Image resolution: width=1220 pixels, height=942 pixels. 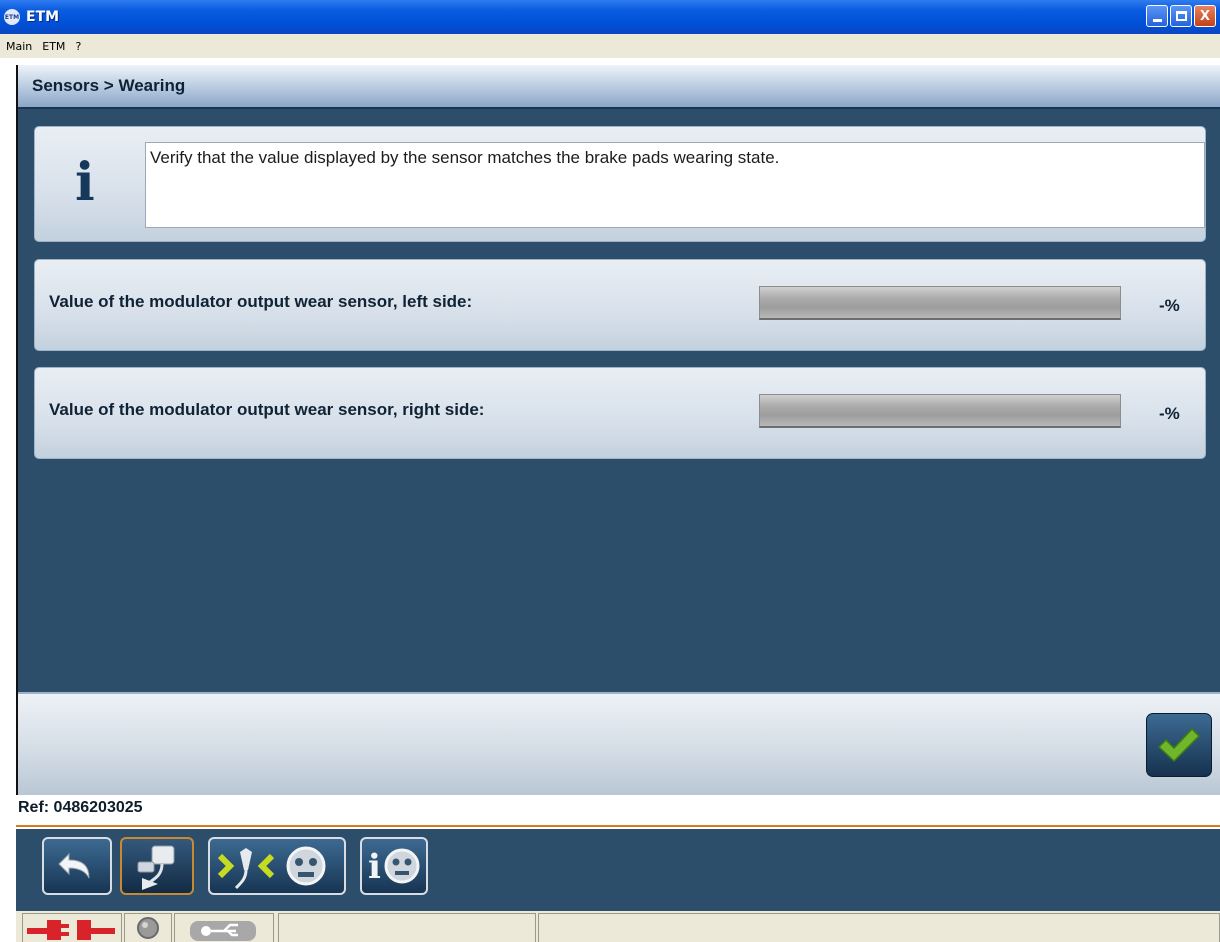 I want to click on window-controls: X, so click(x=1181, y=16).